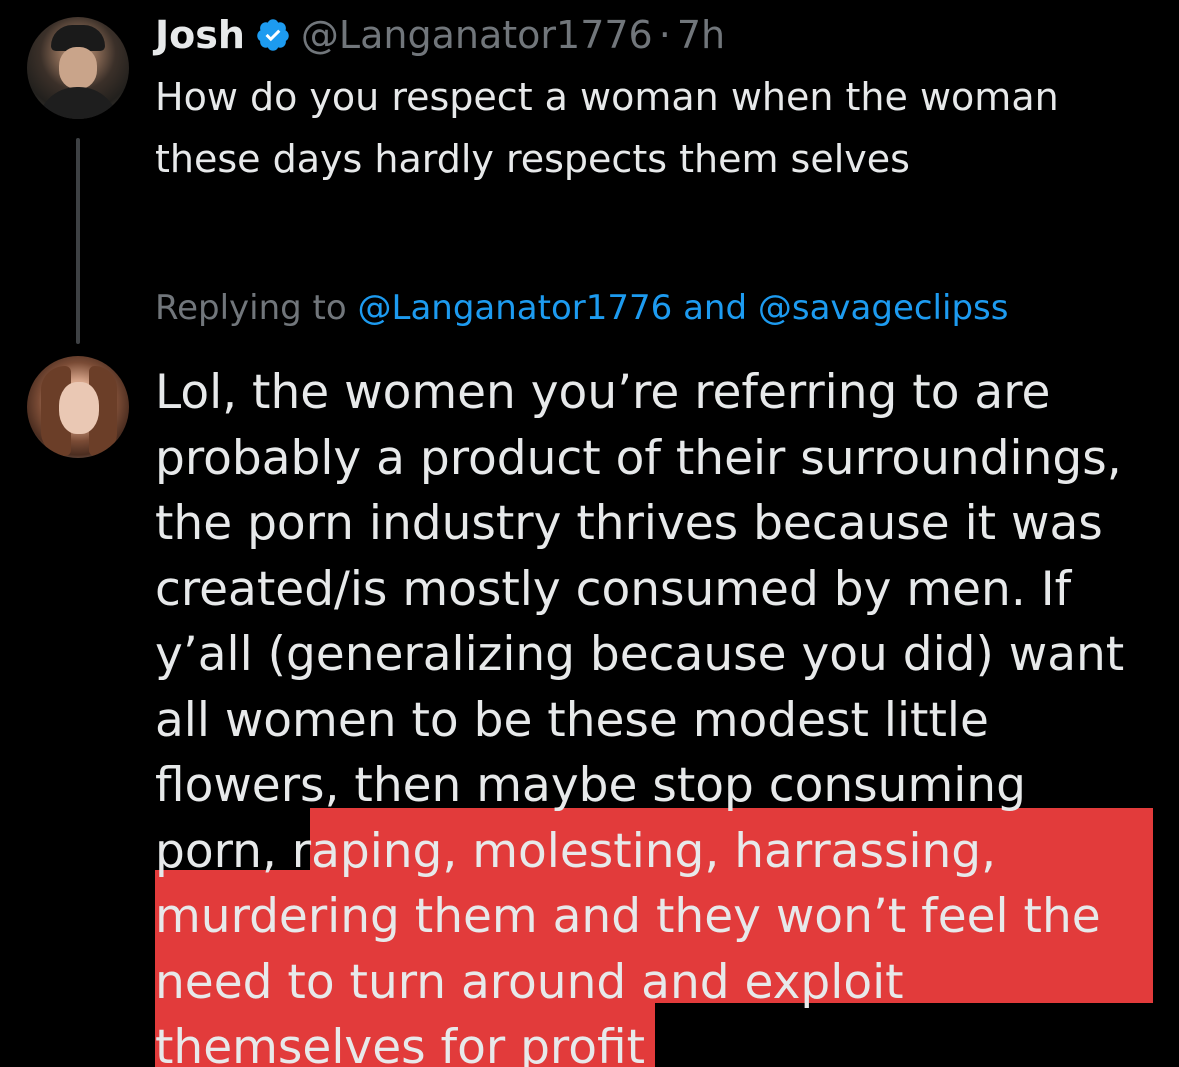 Image resolution: width=1179 pixels, height=1067 pixels. Describe the element at coordinates (629, 523) in the screenshot. I see `reply-line: the porn industry thrives because it was` at that location.